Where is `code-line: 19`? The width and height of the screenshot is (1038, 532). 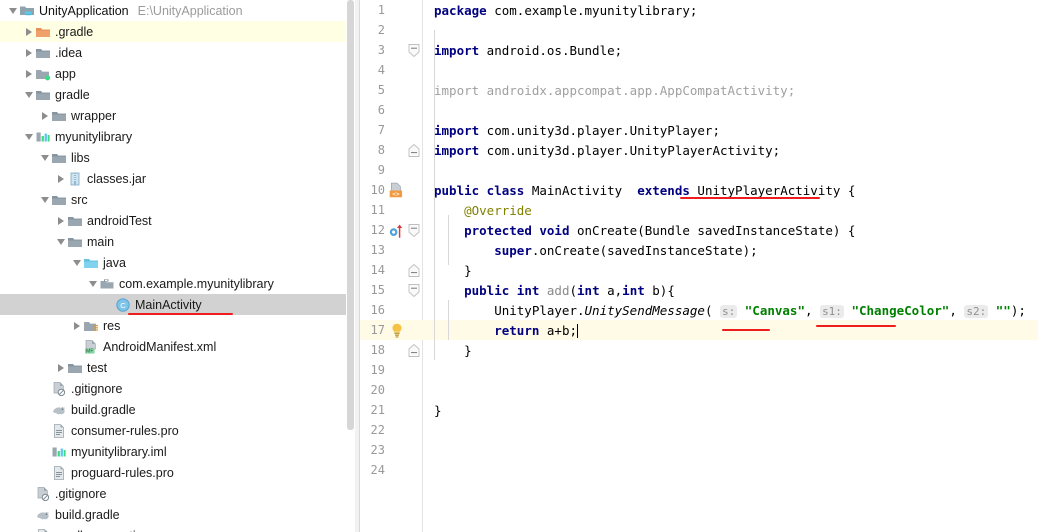 code-line: 19 is located at coordinates (699, 370).